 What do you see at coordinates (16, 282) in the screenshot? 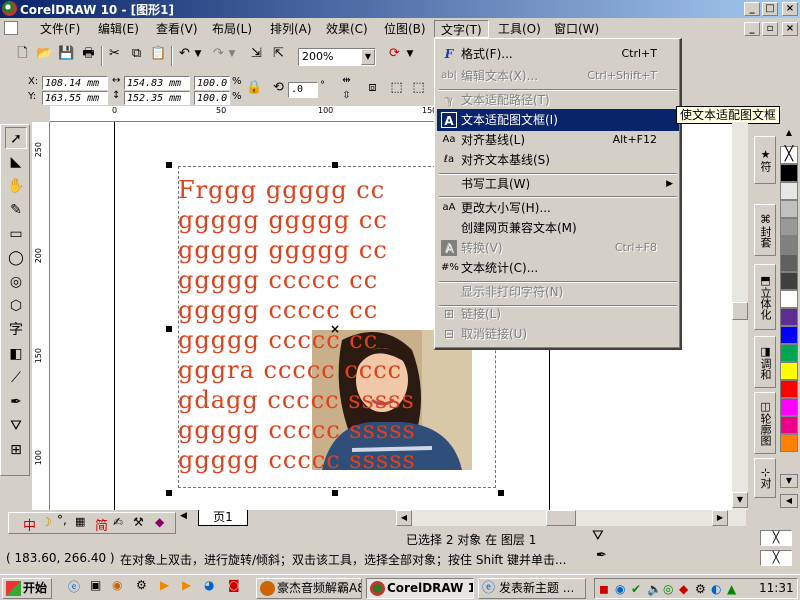
I see `spiral-tool-icon: ◎` at bounding box center [16, 282].